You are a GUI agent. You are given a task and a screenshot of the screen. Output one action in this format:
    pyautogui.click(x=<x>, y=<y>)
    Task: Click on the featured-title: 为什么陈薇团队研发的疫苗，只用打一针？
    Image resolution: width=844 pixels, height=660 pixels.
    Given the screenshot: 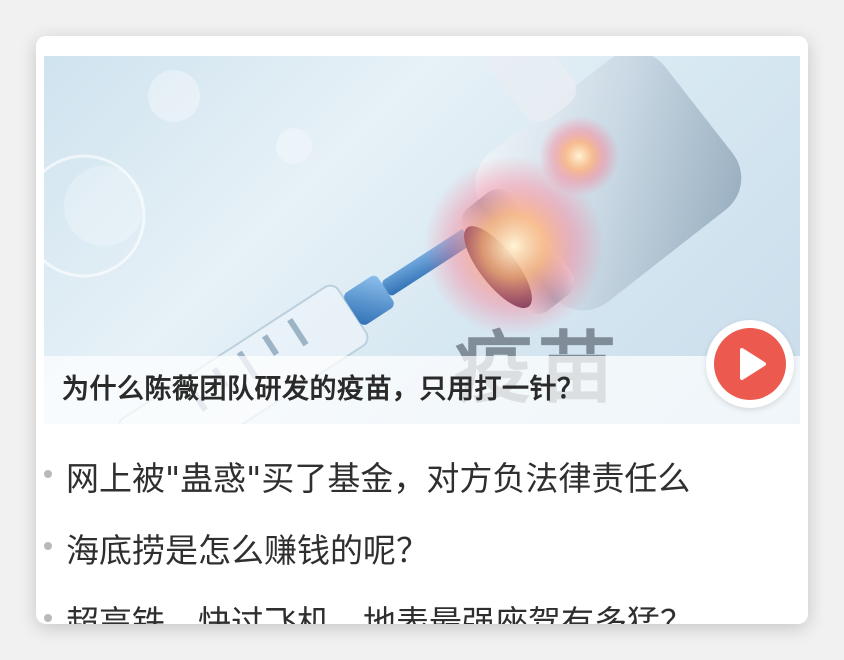 What is the action you would take?
    pyautogui.click(x=323, y=386)
    